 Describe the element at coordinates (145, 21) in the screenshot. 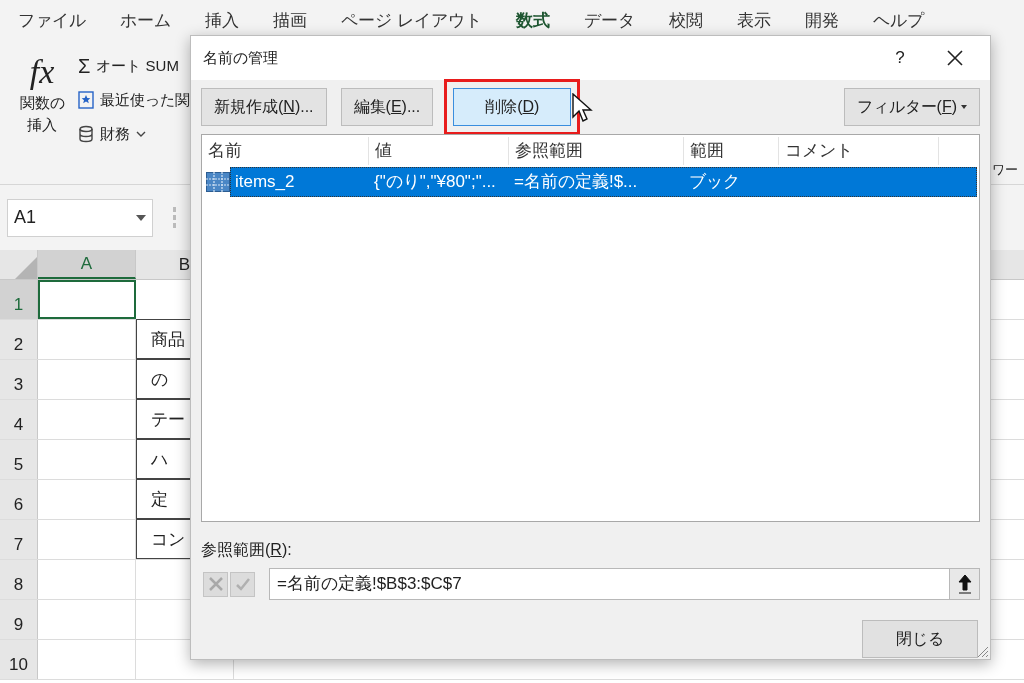

I see `ribbon-tab: ホーム` at that location.